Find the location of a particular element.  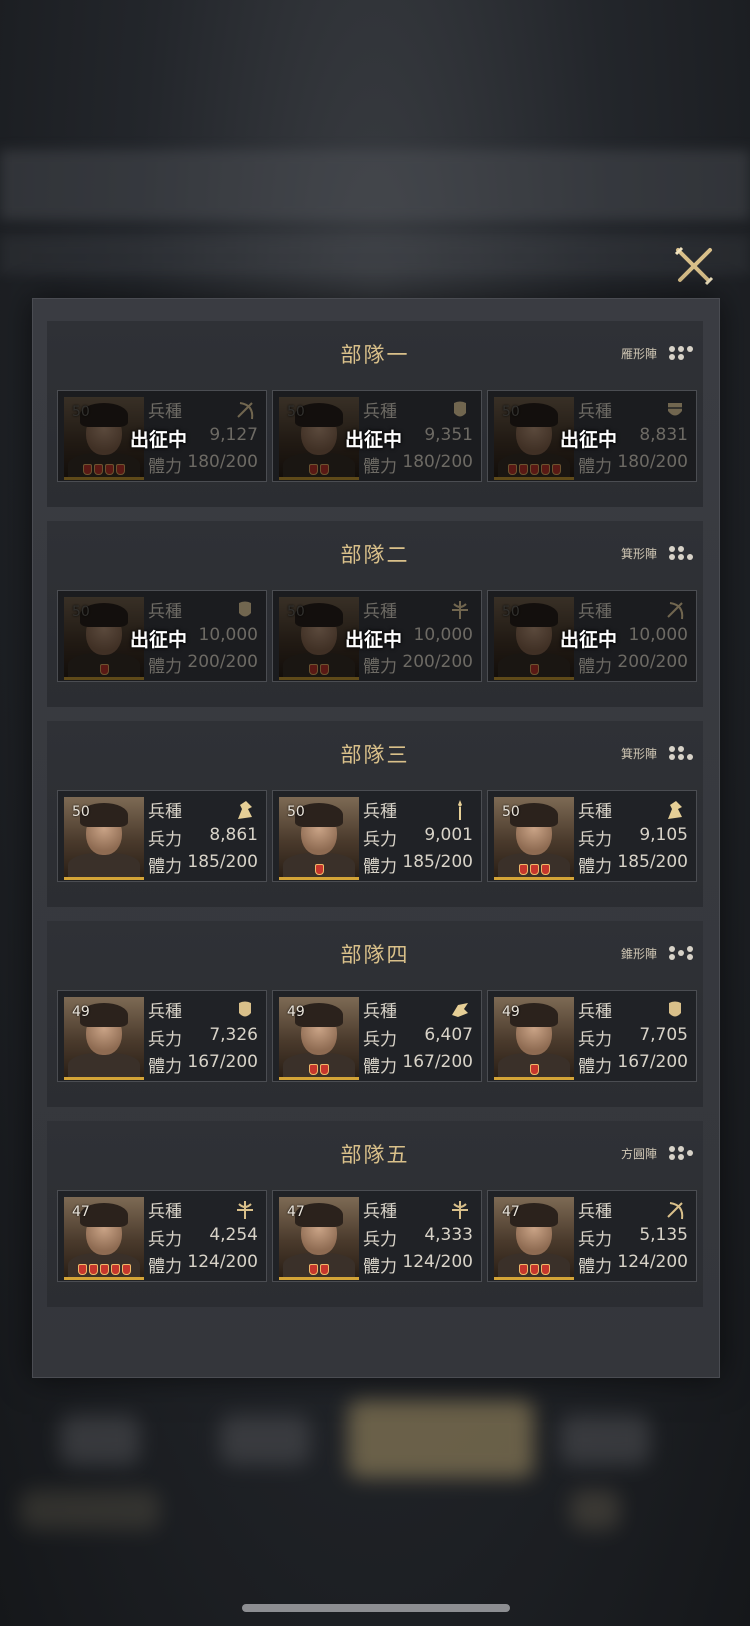

formation-selector: 方圓陣 is located at coordinates (657, 1153).